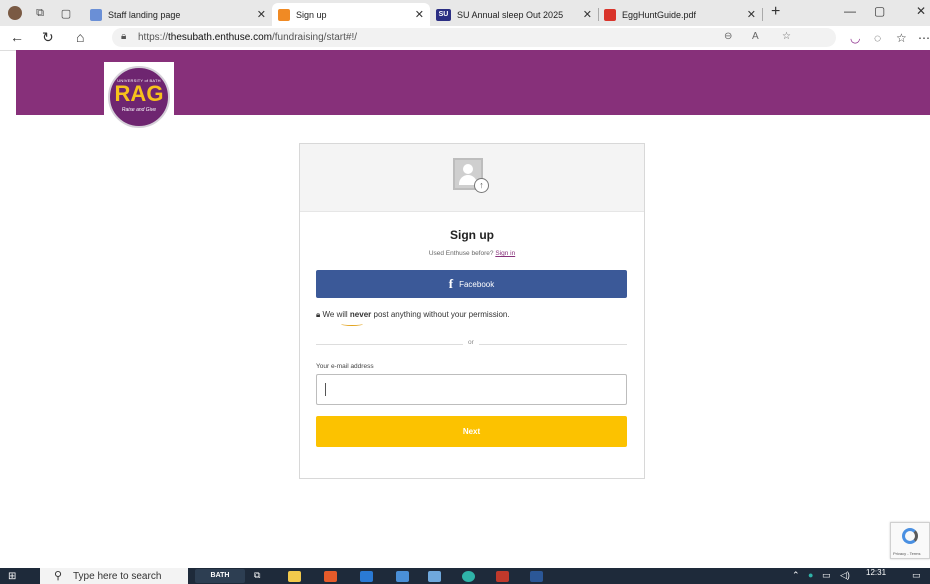 This screenshot has width=930, height=584. Describe the element at coordinates (659, 14) in the screenshot. I see `tab-title: EggHuntGuide.pdf` at that location.